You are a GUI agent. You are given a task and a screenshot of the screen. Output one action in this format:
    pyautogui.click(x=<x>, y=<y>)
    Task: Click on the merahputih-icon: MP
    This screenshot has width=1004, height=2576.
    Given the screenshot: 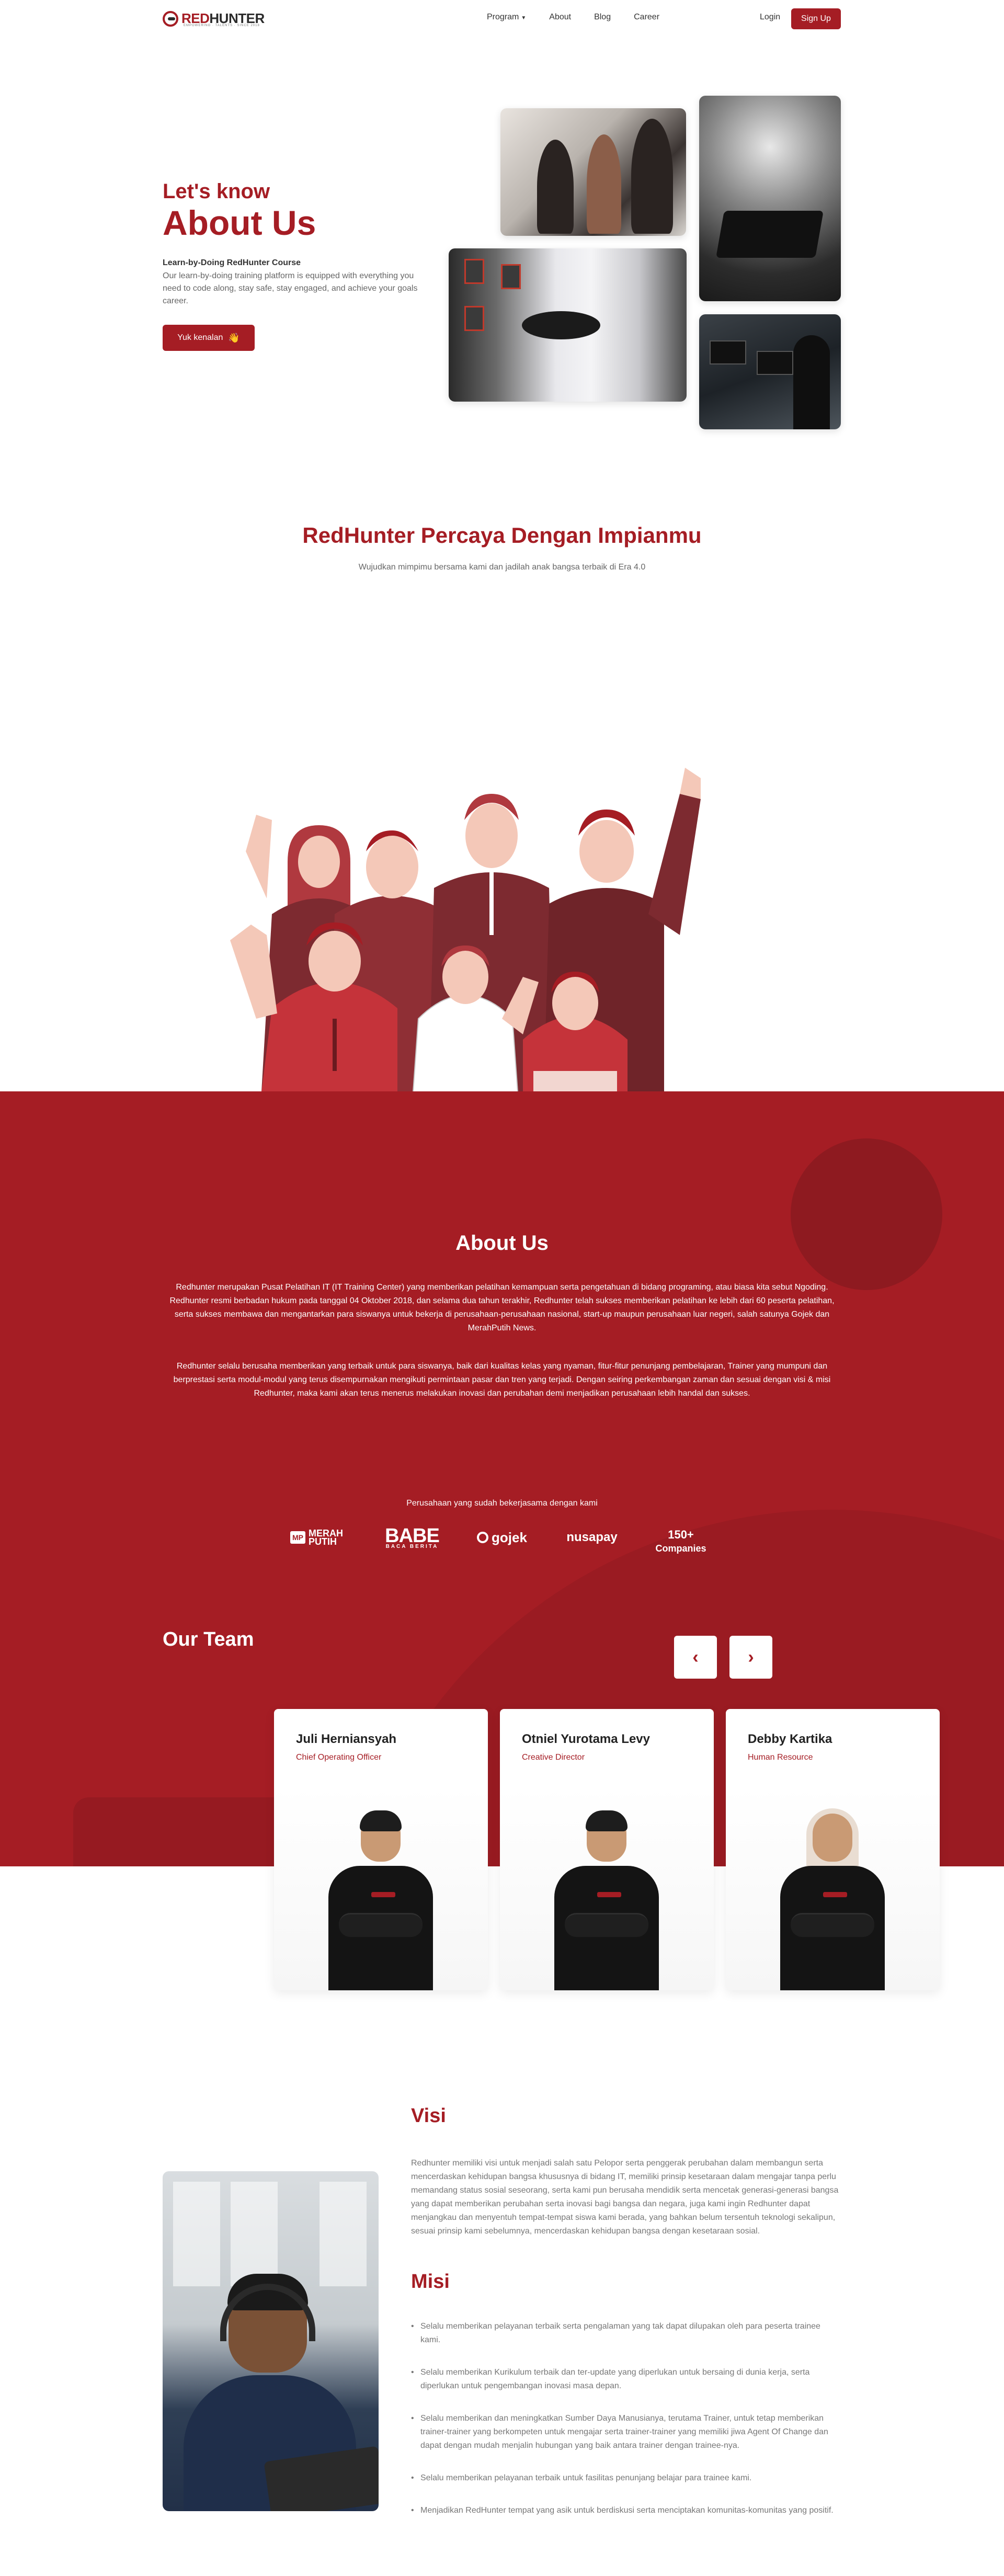 What is the action you would take?
    pyautogui.click(x=298, y=1538)
    